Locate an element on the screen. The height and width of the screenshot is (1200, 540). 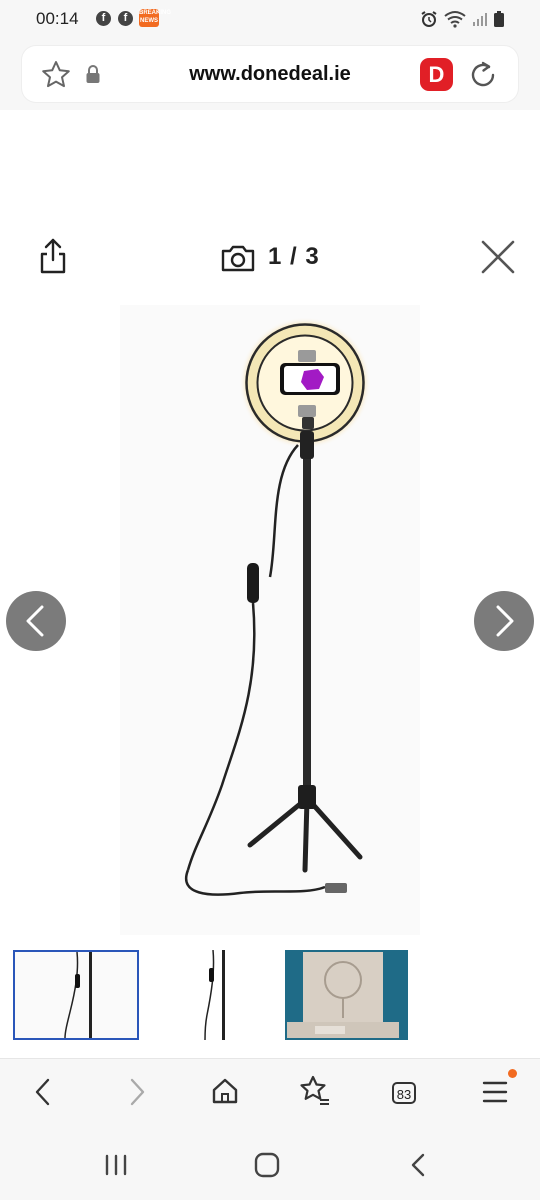
image-counter: 1 / 3 is located at coordinates (294, 256).